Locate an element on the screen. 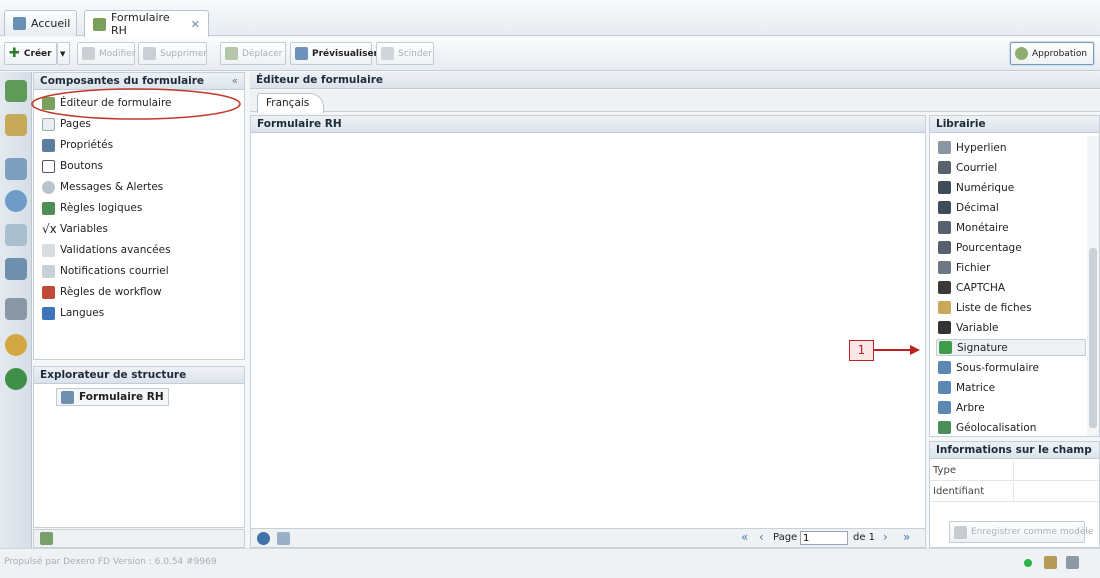 Image resolution: width=1100 pixels, height=578 pixels. subform-icon is located at coordinates (944, 367).